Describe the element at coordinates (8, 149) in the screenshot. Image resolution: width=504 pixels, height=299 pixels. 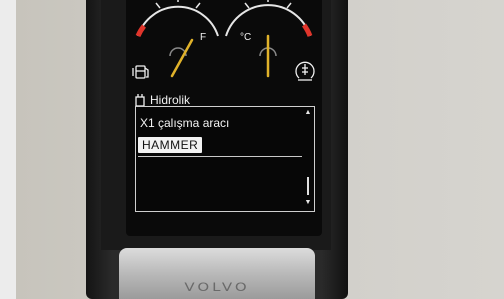
I see `left-edge-strip` at that location.